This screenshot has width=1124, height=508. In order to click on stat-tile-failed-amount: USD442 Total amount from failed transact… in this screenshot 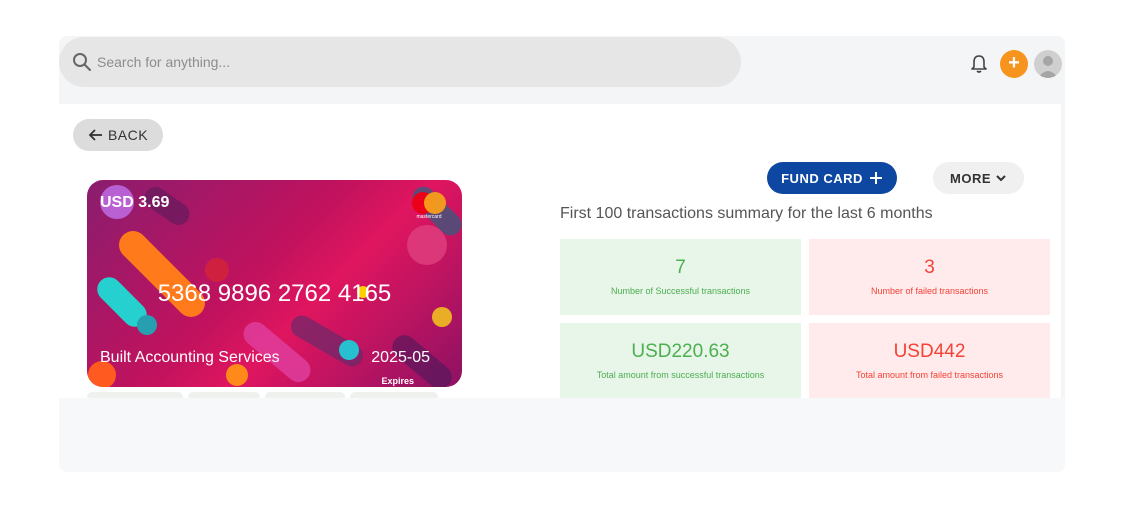, I will do `click(929, 361)`.